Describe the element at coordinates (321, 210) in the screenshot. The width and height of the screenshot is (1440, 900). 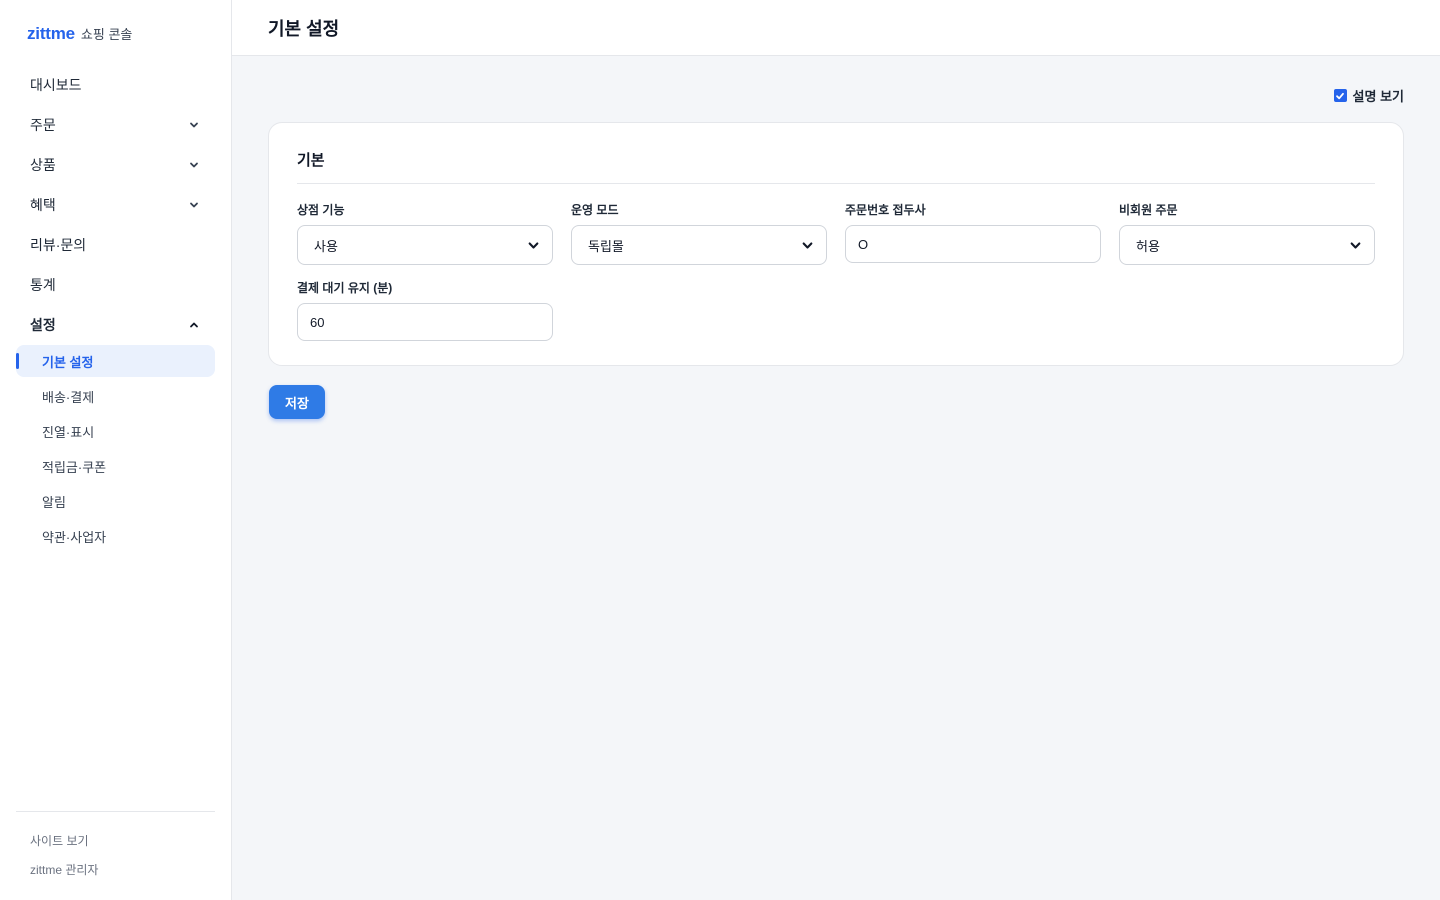
I see `store-feature-label: 상점 기능` at that location.